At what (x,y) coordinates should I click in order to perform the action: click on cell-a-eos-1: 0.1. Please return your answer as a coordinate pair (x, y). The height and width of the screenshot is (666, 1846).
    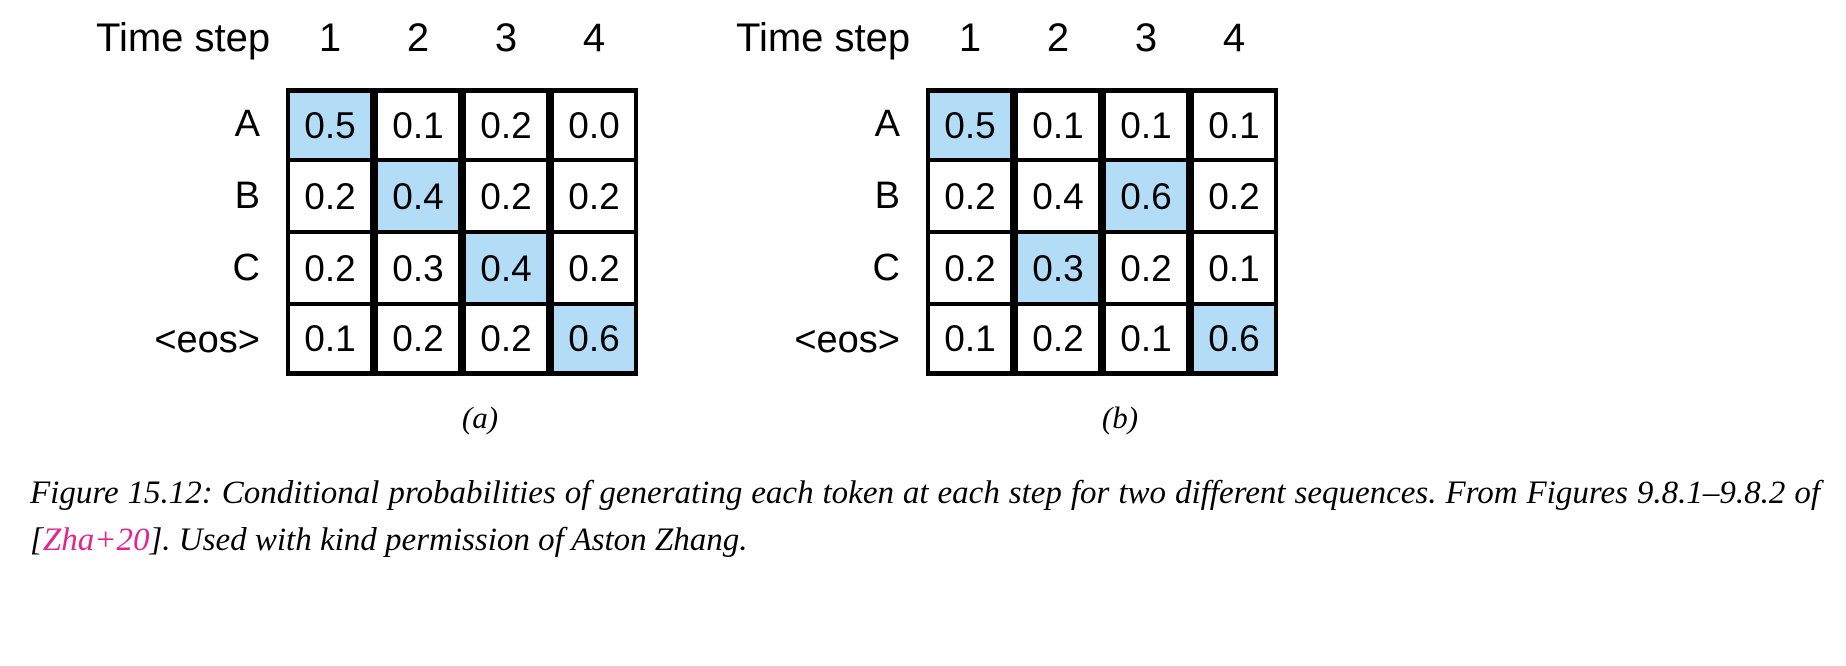
    Looking at the image, I should click on (330, 340).